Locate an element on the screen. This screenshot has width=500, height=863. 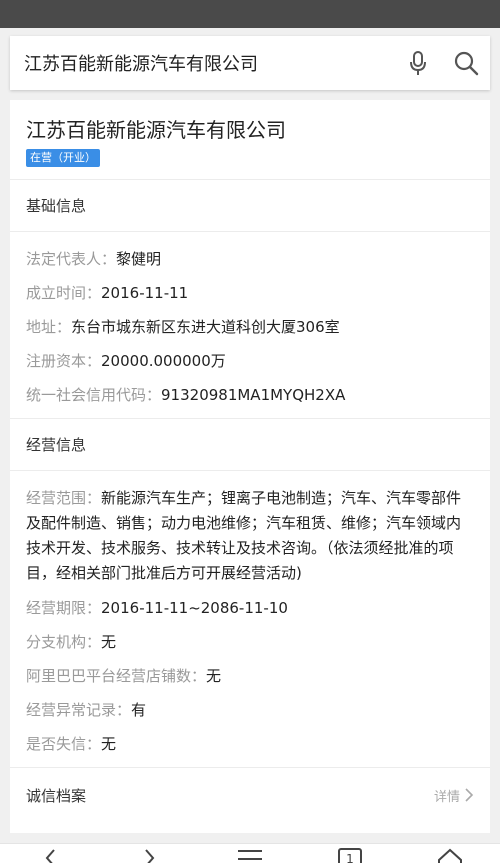
info-value: 20000.000000万 is located at coordinates (163, 361).